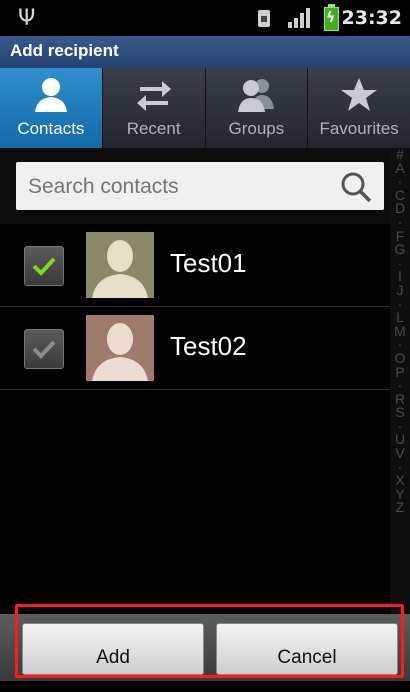 This screenshot has width=410, height=692. Describe the element at coordinates (153, 128) in the screenshot. I see `tab-label: Recent` at that location.